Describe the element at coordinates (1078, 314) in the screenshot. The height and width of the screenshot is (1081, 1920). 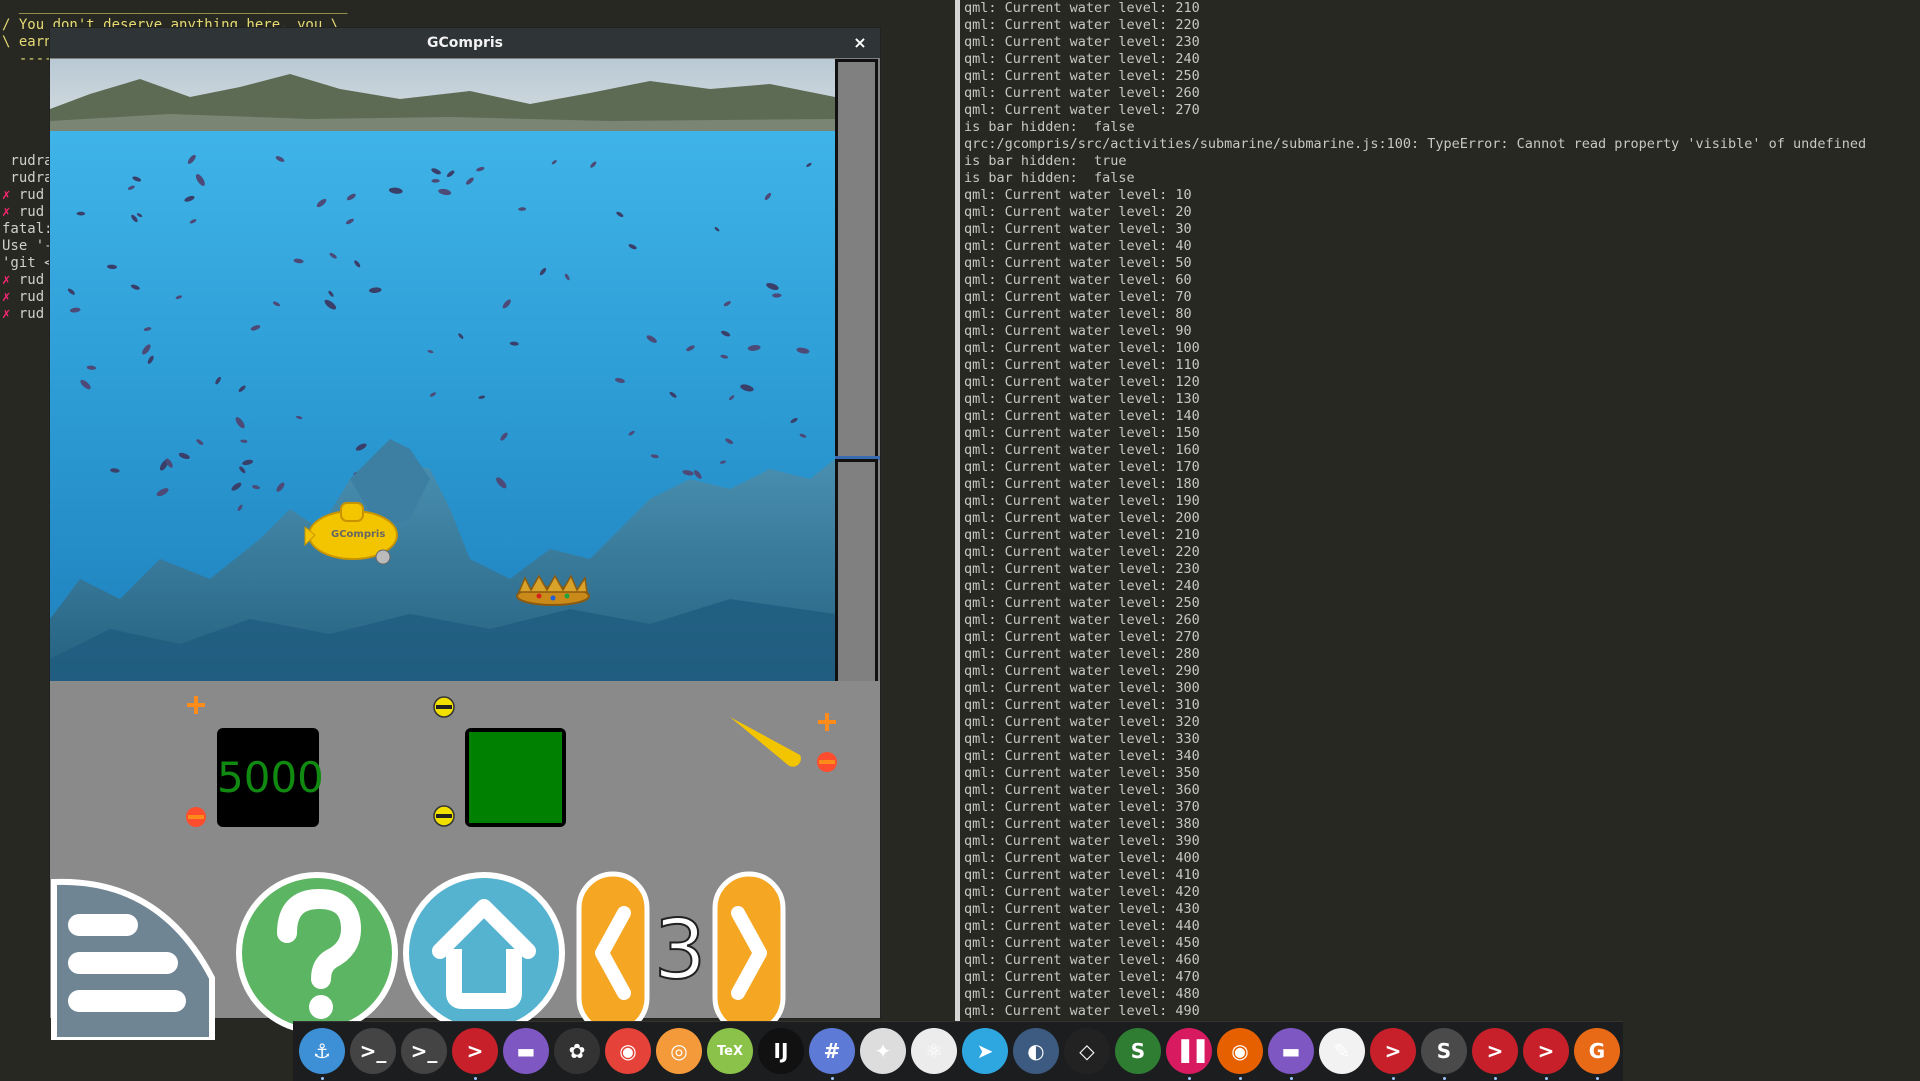
I see `log-line: qml: Current water level: 80` at that location.